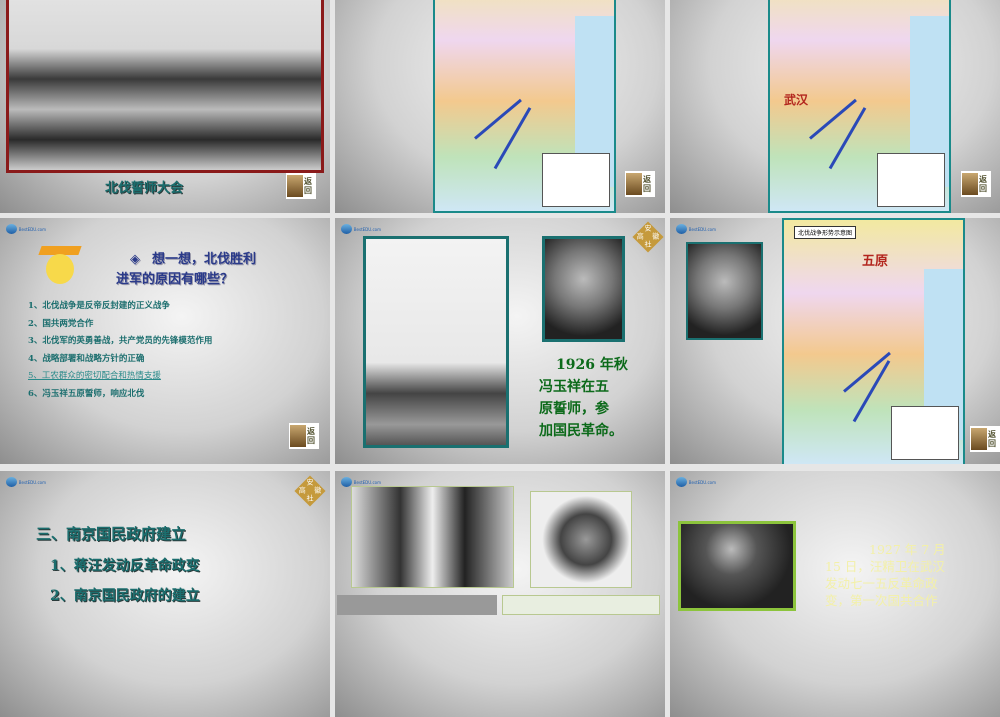 Image resolution: width=1000 pixels, height=717 pixels. I want to click on feng-yuxiang-text: 1926 年秋 冯玉祥在五 原誓师，参 加国民革命。, so click(583, 398).